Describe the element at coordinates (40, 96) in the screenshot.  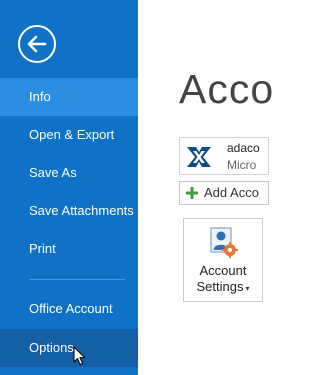
I see `nav-item-label: Info` at that location.